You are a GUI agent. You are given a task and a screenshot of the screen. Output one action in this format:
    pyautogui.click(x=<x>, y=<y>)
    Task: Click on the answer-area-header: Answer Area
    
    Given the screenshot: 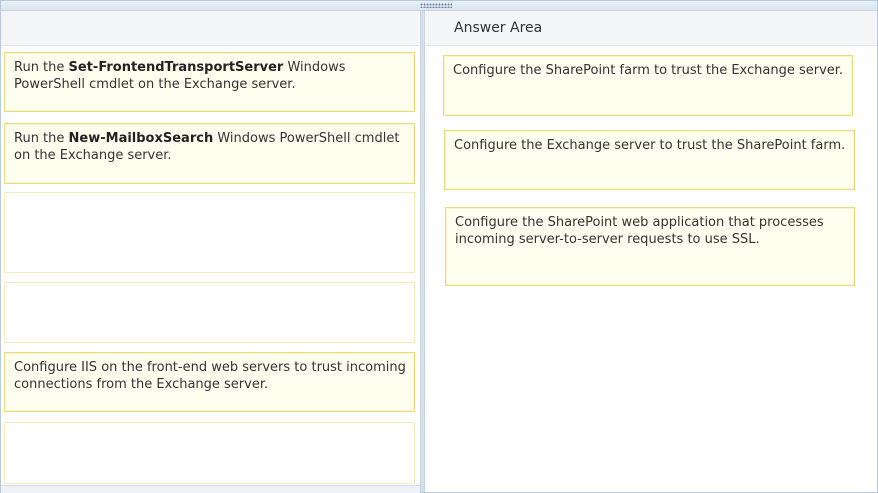 What is the action you would take?
    pyautogui.click(x=651, y=28)
    